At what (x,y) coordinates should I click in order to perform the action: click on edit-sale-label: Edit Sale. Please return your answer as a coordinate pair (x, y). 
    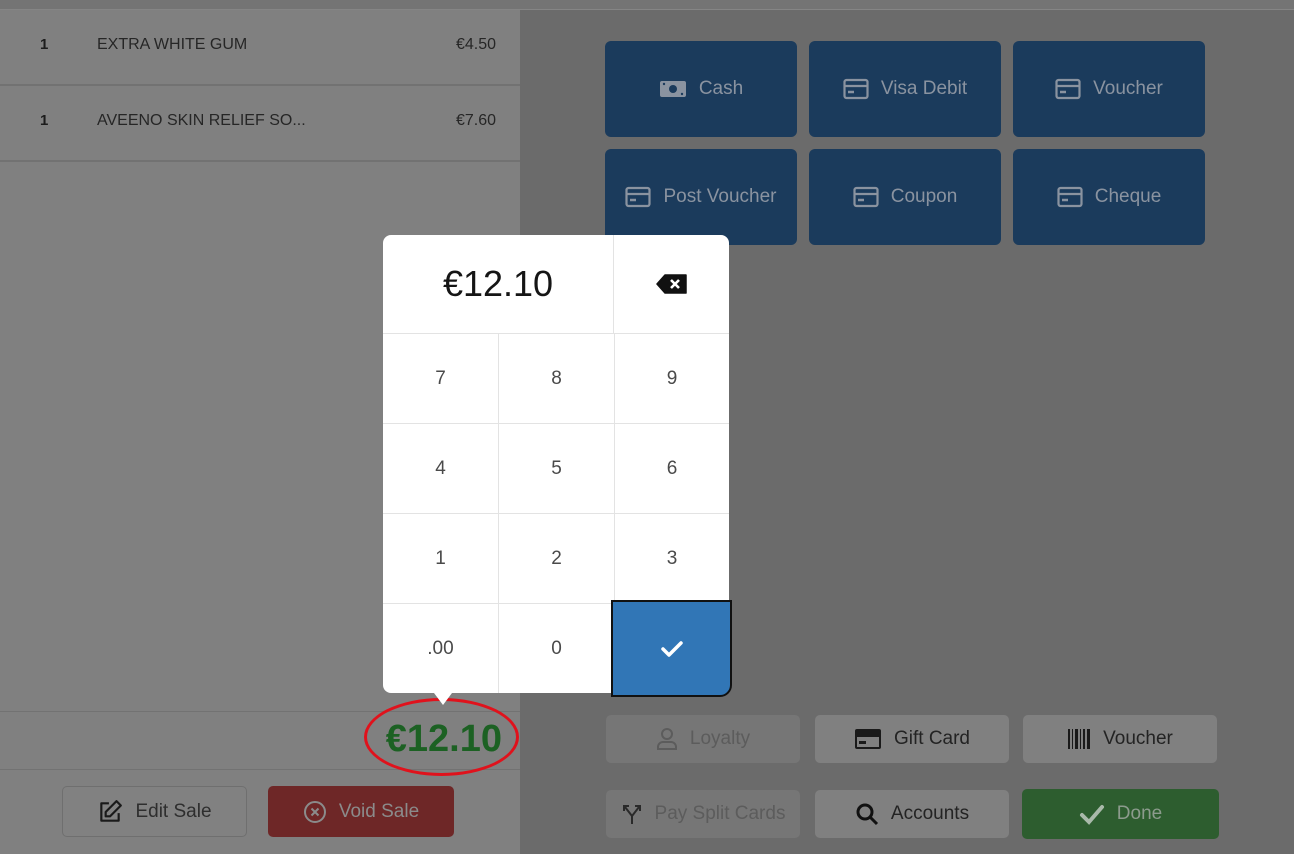
    Looking at the image, I should click on (173, 811).